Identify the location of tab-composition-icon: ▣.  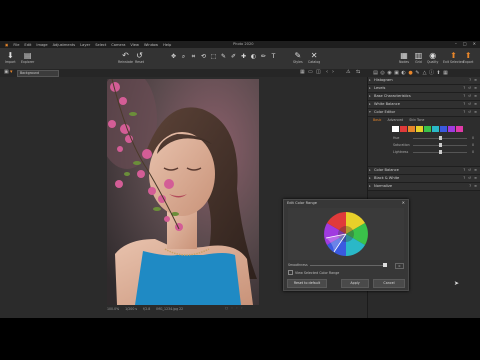
(396, 73).